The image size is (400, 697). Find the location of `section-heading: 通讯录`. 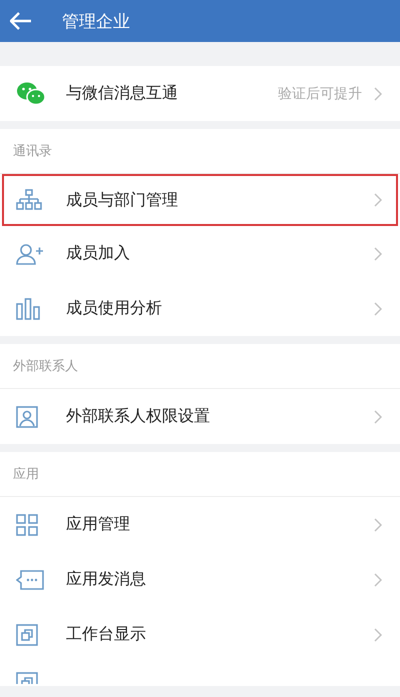

section-heading: 通讯录 is located at coordinates (32, 151).